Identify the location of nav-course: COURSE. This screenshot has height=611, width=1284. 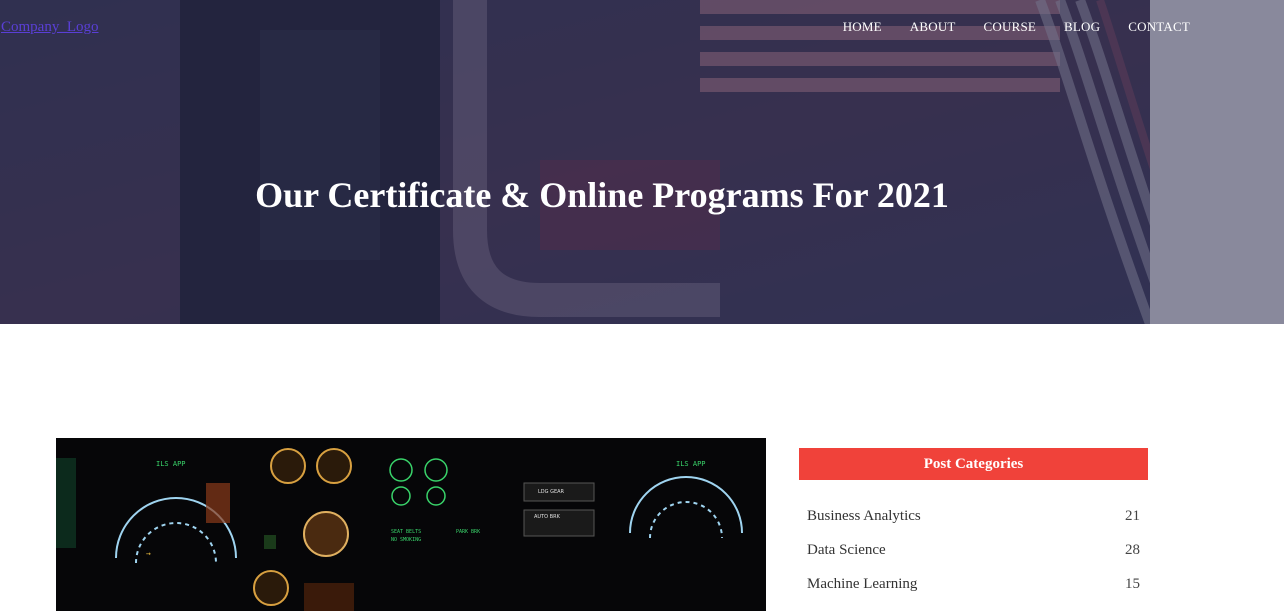
(1010, 27).